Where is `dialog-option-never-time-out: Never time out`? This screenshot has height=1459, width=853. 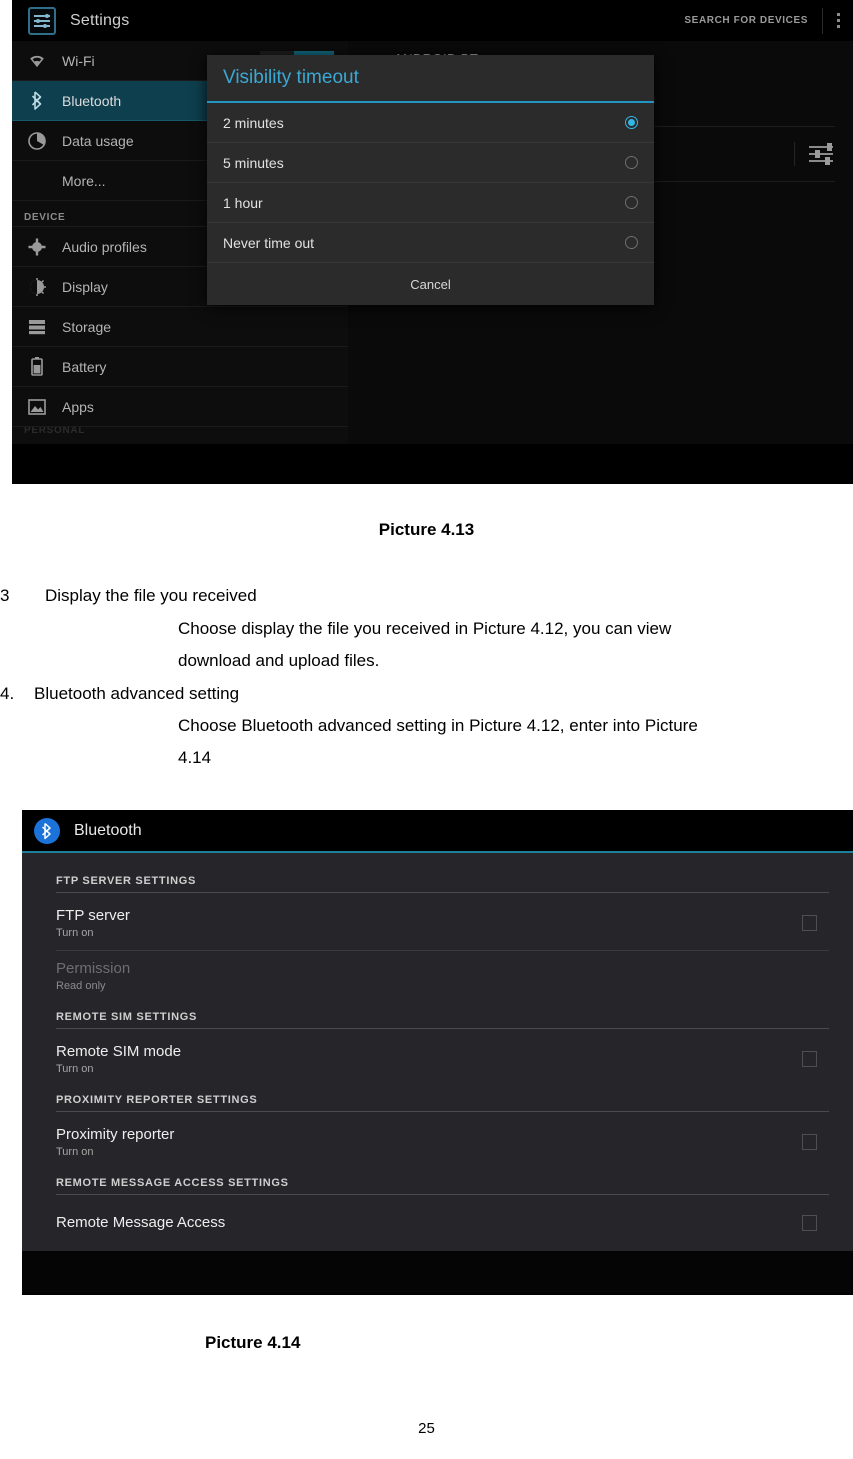
dialog-option-never-time-out: Never time out is located at coordinates (430, 243).